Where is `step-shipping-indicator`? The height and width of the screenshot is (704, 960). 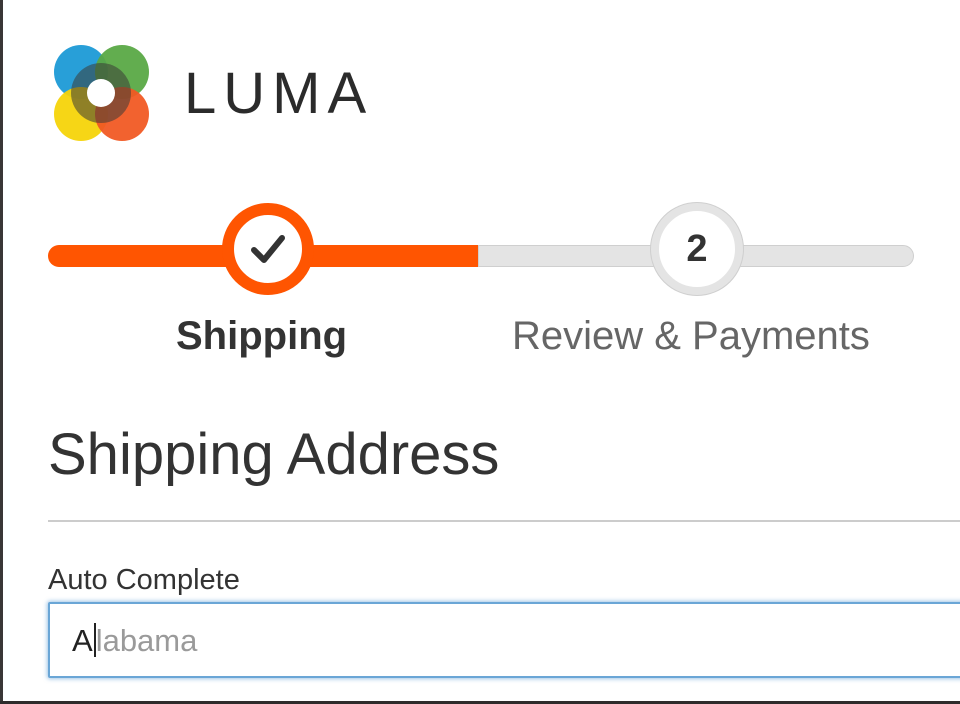
step-shipping-indicator is located at coordinates (268, 249).